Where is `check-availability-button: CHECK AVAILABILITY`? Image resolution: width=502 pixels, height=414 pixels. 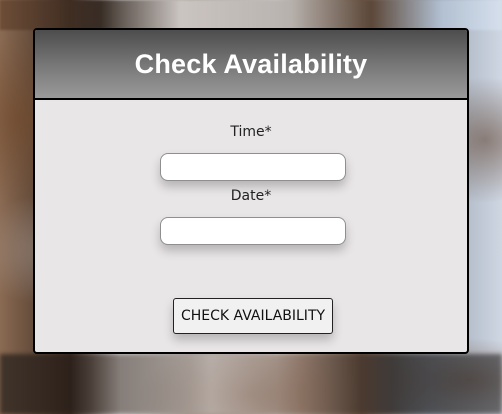 check-availability-button: CHECK AVAILABILITY is located at coordinates (253, 316).